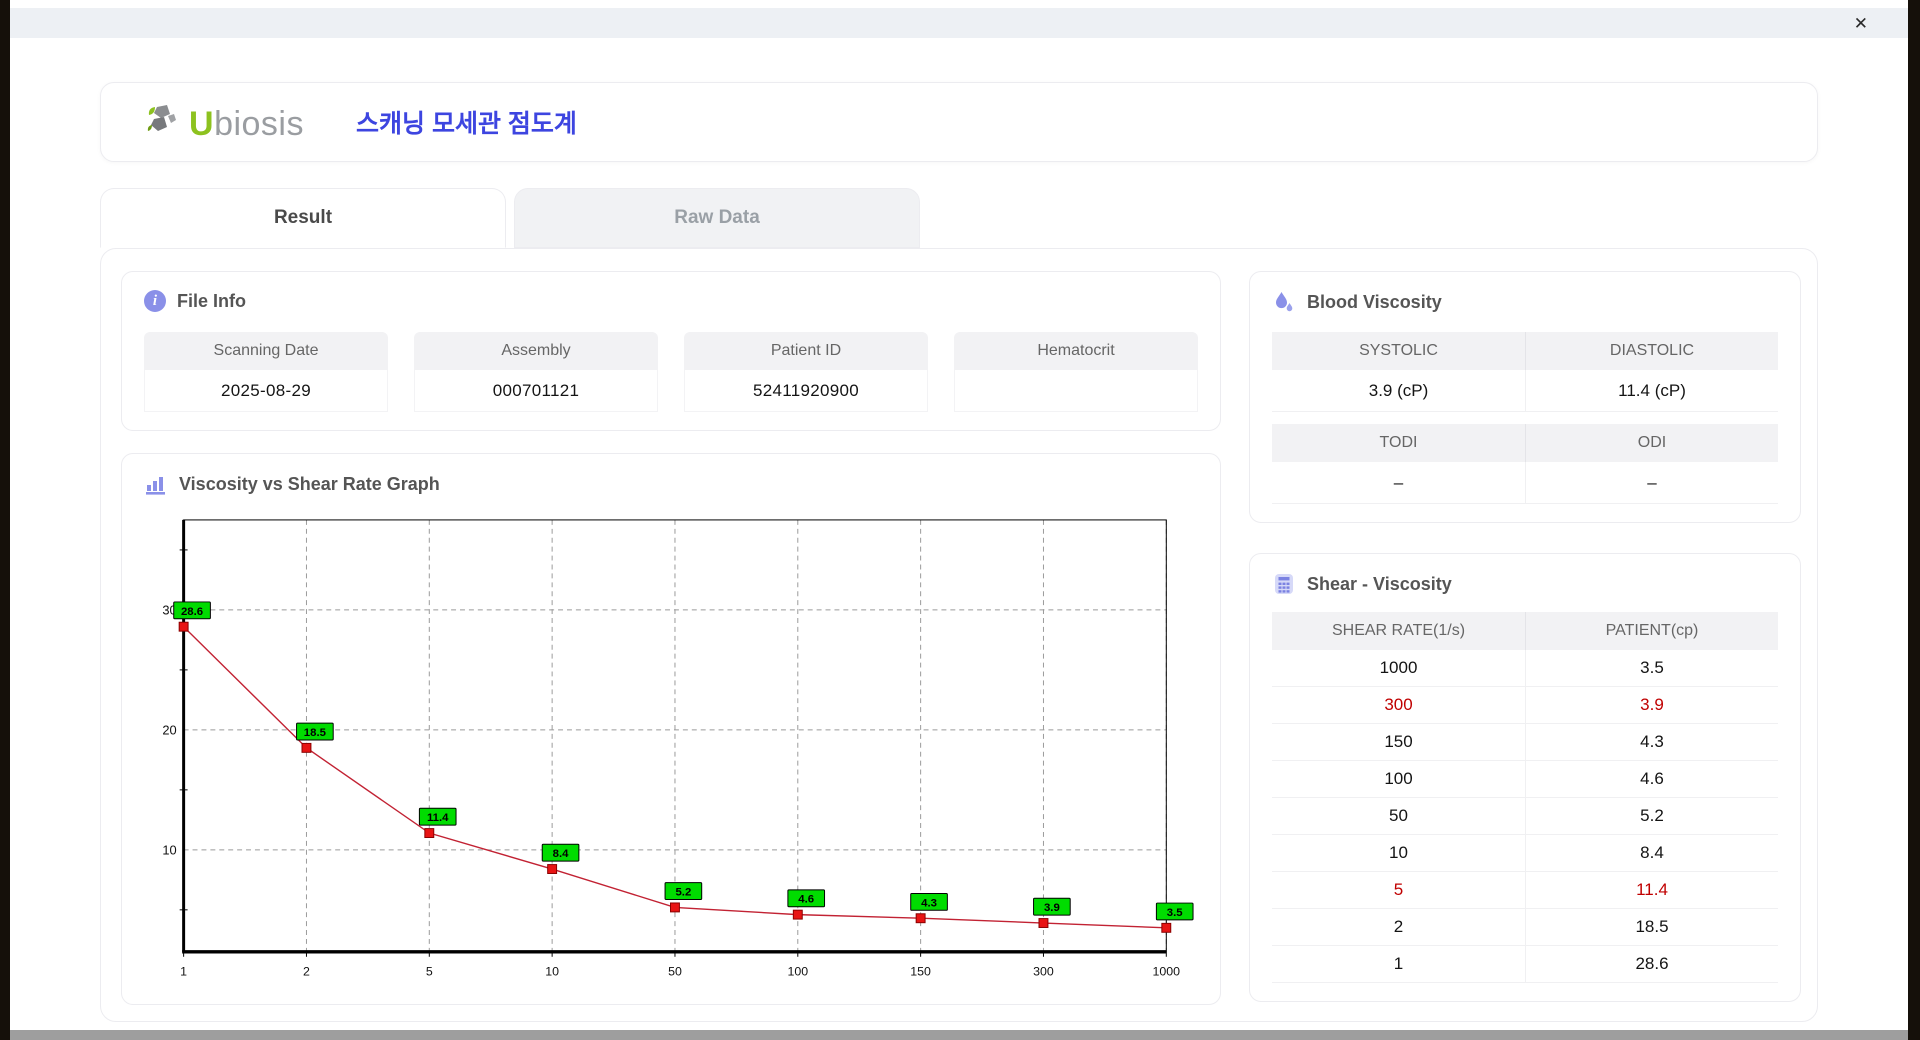 The image size is (1920, 1040). Describe the element at coordinates (1525, 302) in the screenshot. I see `blood-viscosity-title-row: Blood Viscosity` at that location.